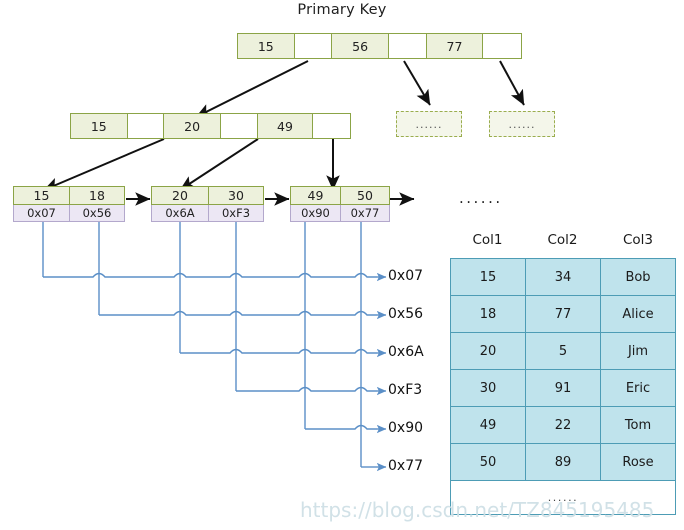 The image size is (684, 530). Describe the element at coordinates (42, 213) in the screenshot. I see `leaf-0-address-0: 0x07` at that location.